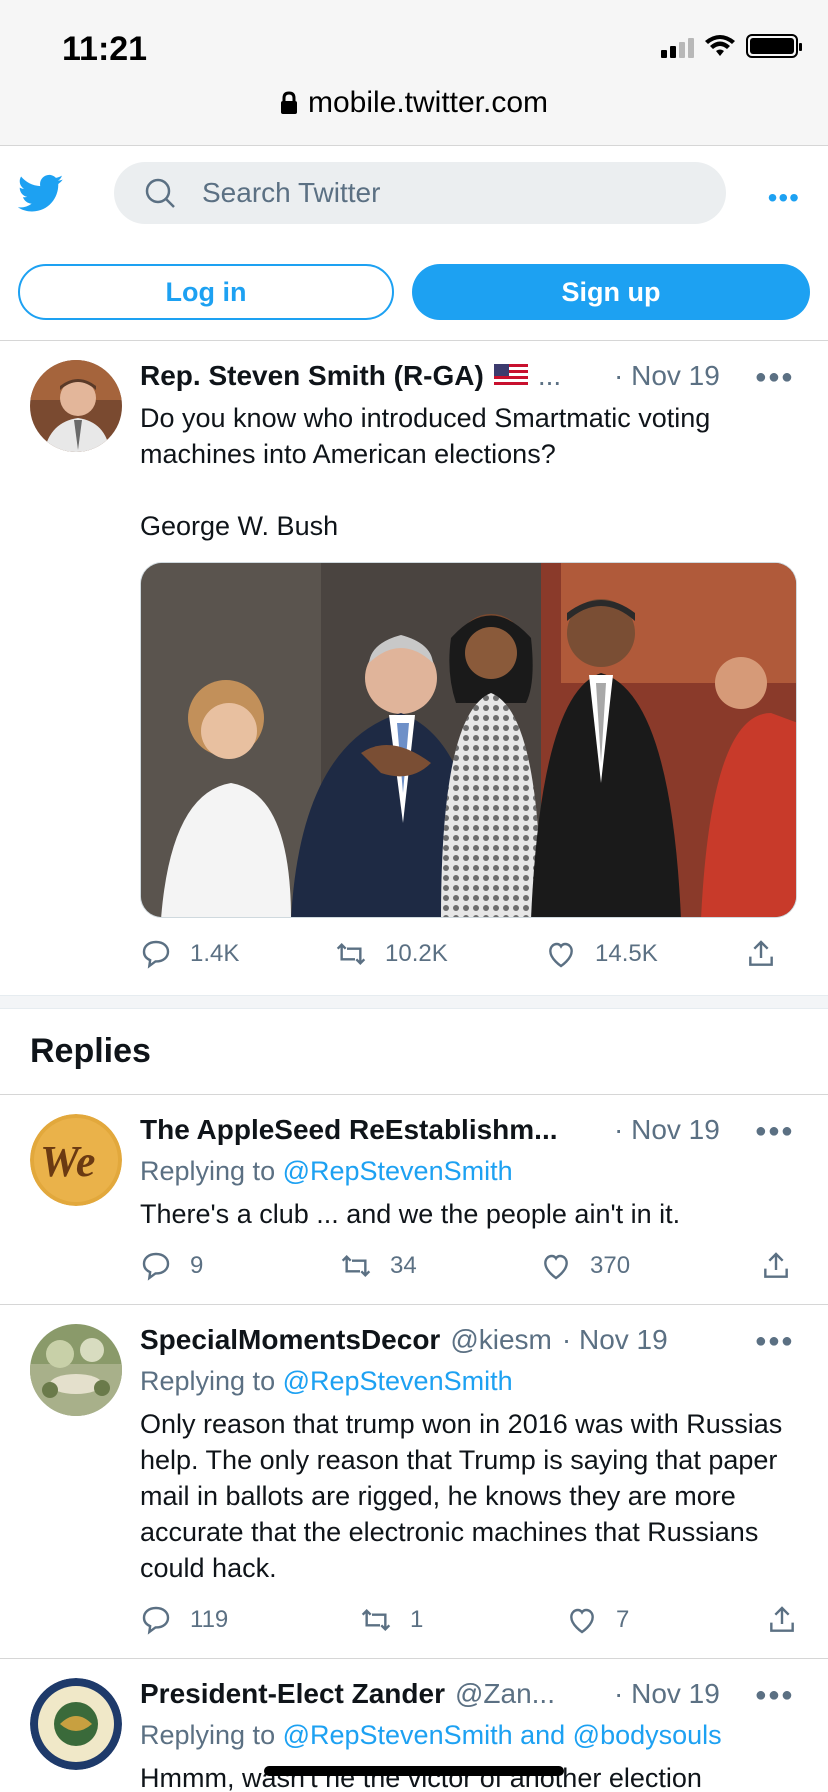 The width and height of the screenshot is (828, 1792). I want to click on reply-author-name: President-Elect Zander, so click(292, 1694).